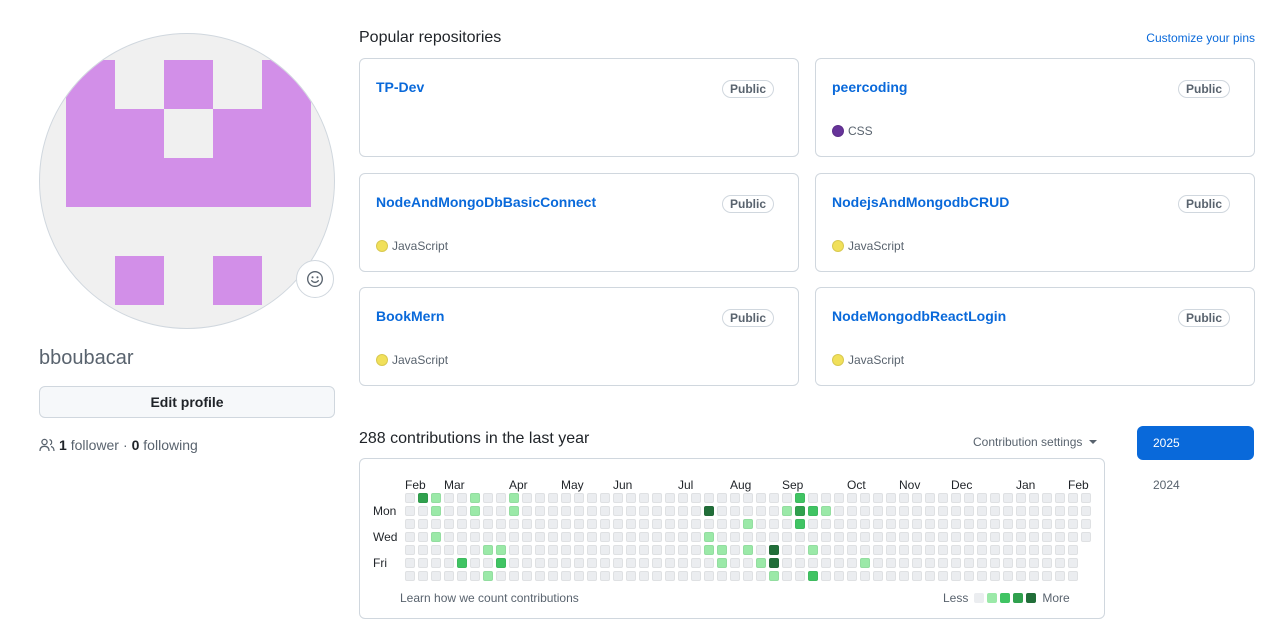  Describe the element at coordinates (1195, 485) in the screenshot. I see `year-2024-button: 2024` at that location.